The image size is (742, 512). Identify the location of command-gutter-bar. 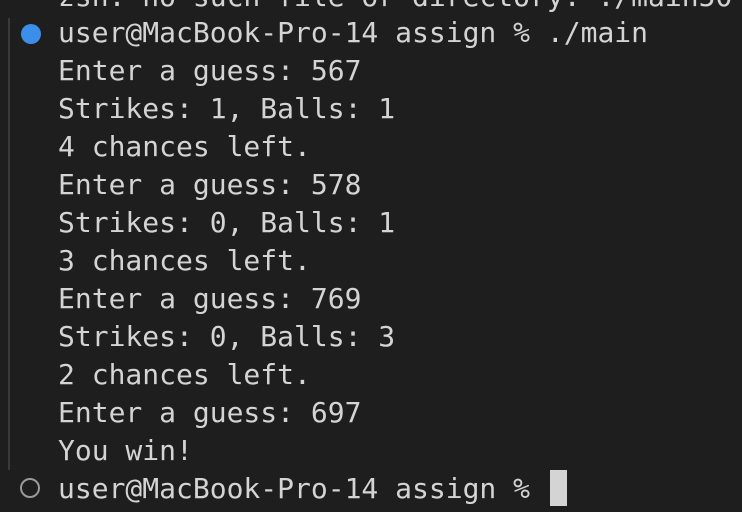
(9, 244).